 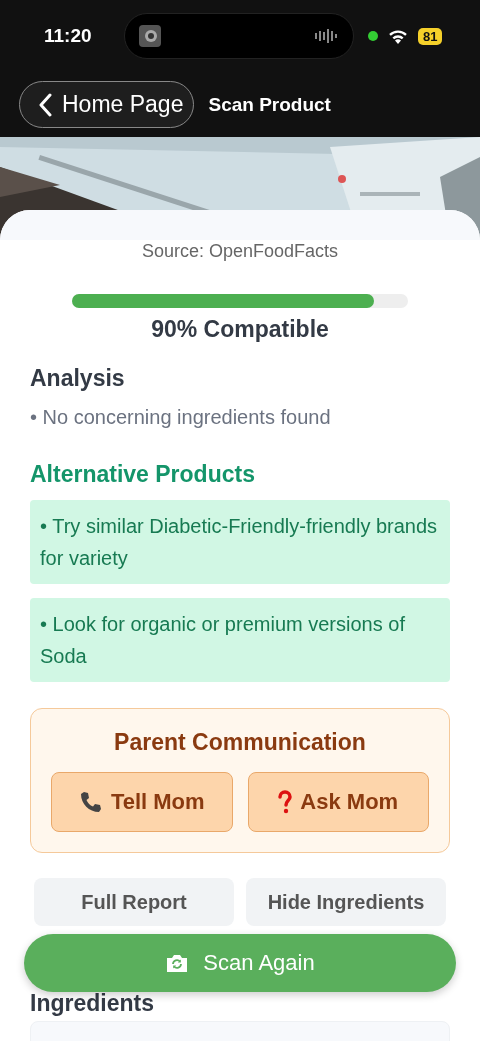 I want to click on compatibility-label: 90% Compatible, so click(x=240, y=329).